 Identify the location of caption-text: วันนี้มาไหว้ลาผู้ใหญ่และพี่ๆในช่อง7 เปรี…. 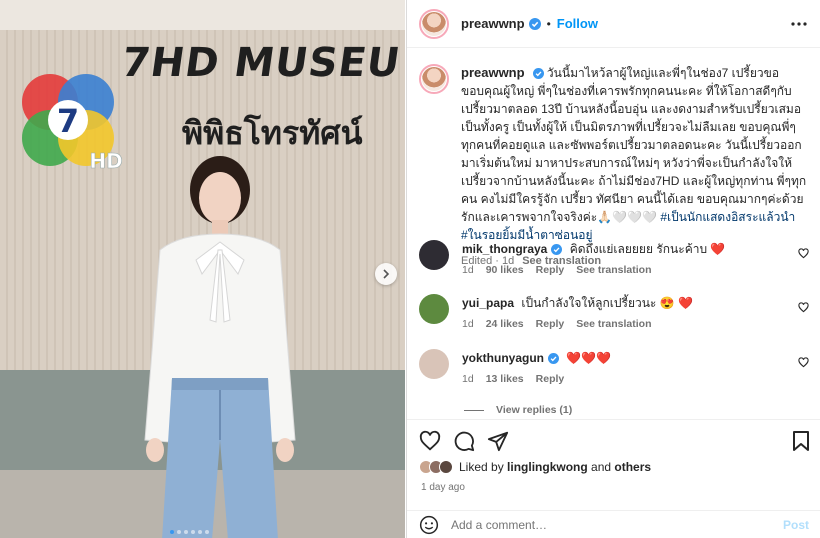
(634, 145).